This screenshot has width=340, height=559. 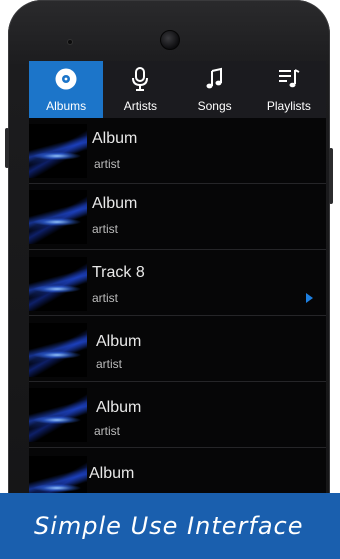 I want to click on tab-label: Artists, so click(x=140, y=106).